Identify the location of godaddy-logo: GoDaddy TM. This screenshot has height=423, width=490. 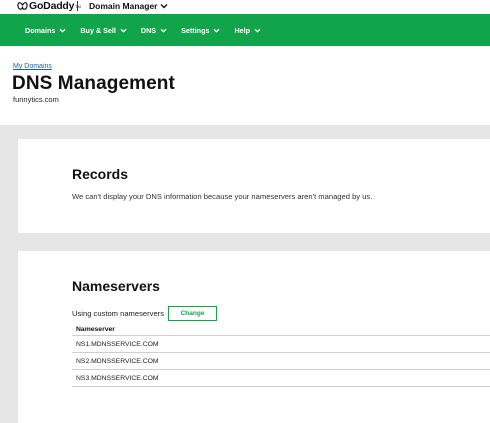
(49, 6).